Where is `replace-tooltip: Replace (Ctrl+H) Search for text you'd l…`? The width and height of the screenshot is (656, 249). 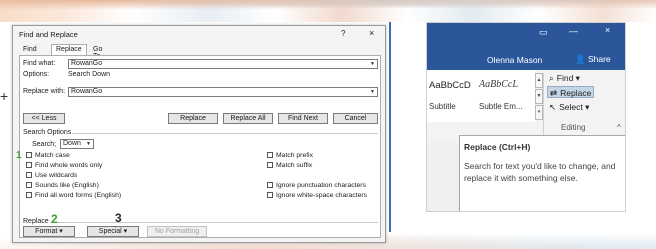 replace-tooltip: Replace (Ctrl+H) Search for text you'd l… is located at coordinates (542, 173).